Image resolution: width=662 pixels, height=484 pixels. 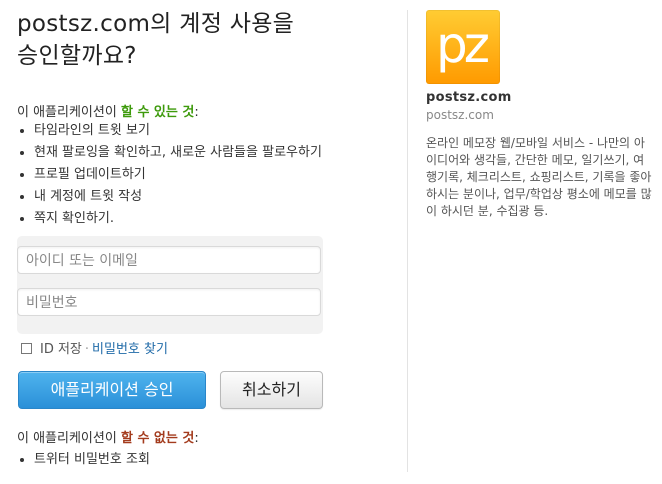 I want to click on remember-row: ID 저장 · 비밀번호 찾기, so click(x=94, y=347).